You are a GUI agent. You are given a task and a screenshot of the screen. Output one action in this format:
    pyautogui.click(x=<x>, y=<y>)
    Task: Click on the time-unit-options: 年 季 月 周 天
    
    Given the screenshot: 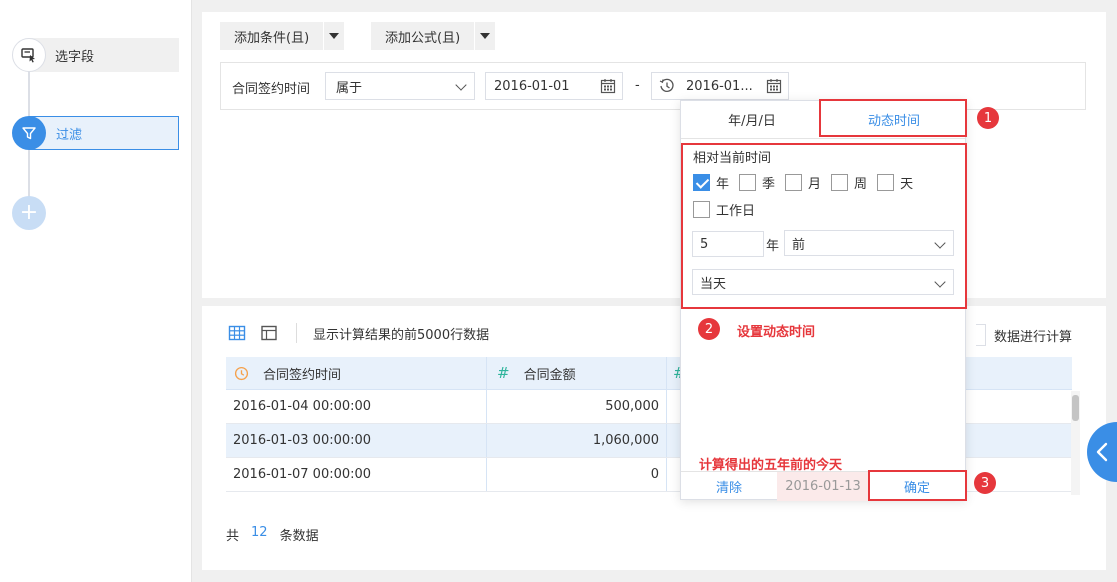 What is the action you would take?
    pyautogui.click(x=808, y=182)
    